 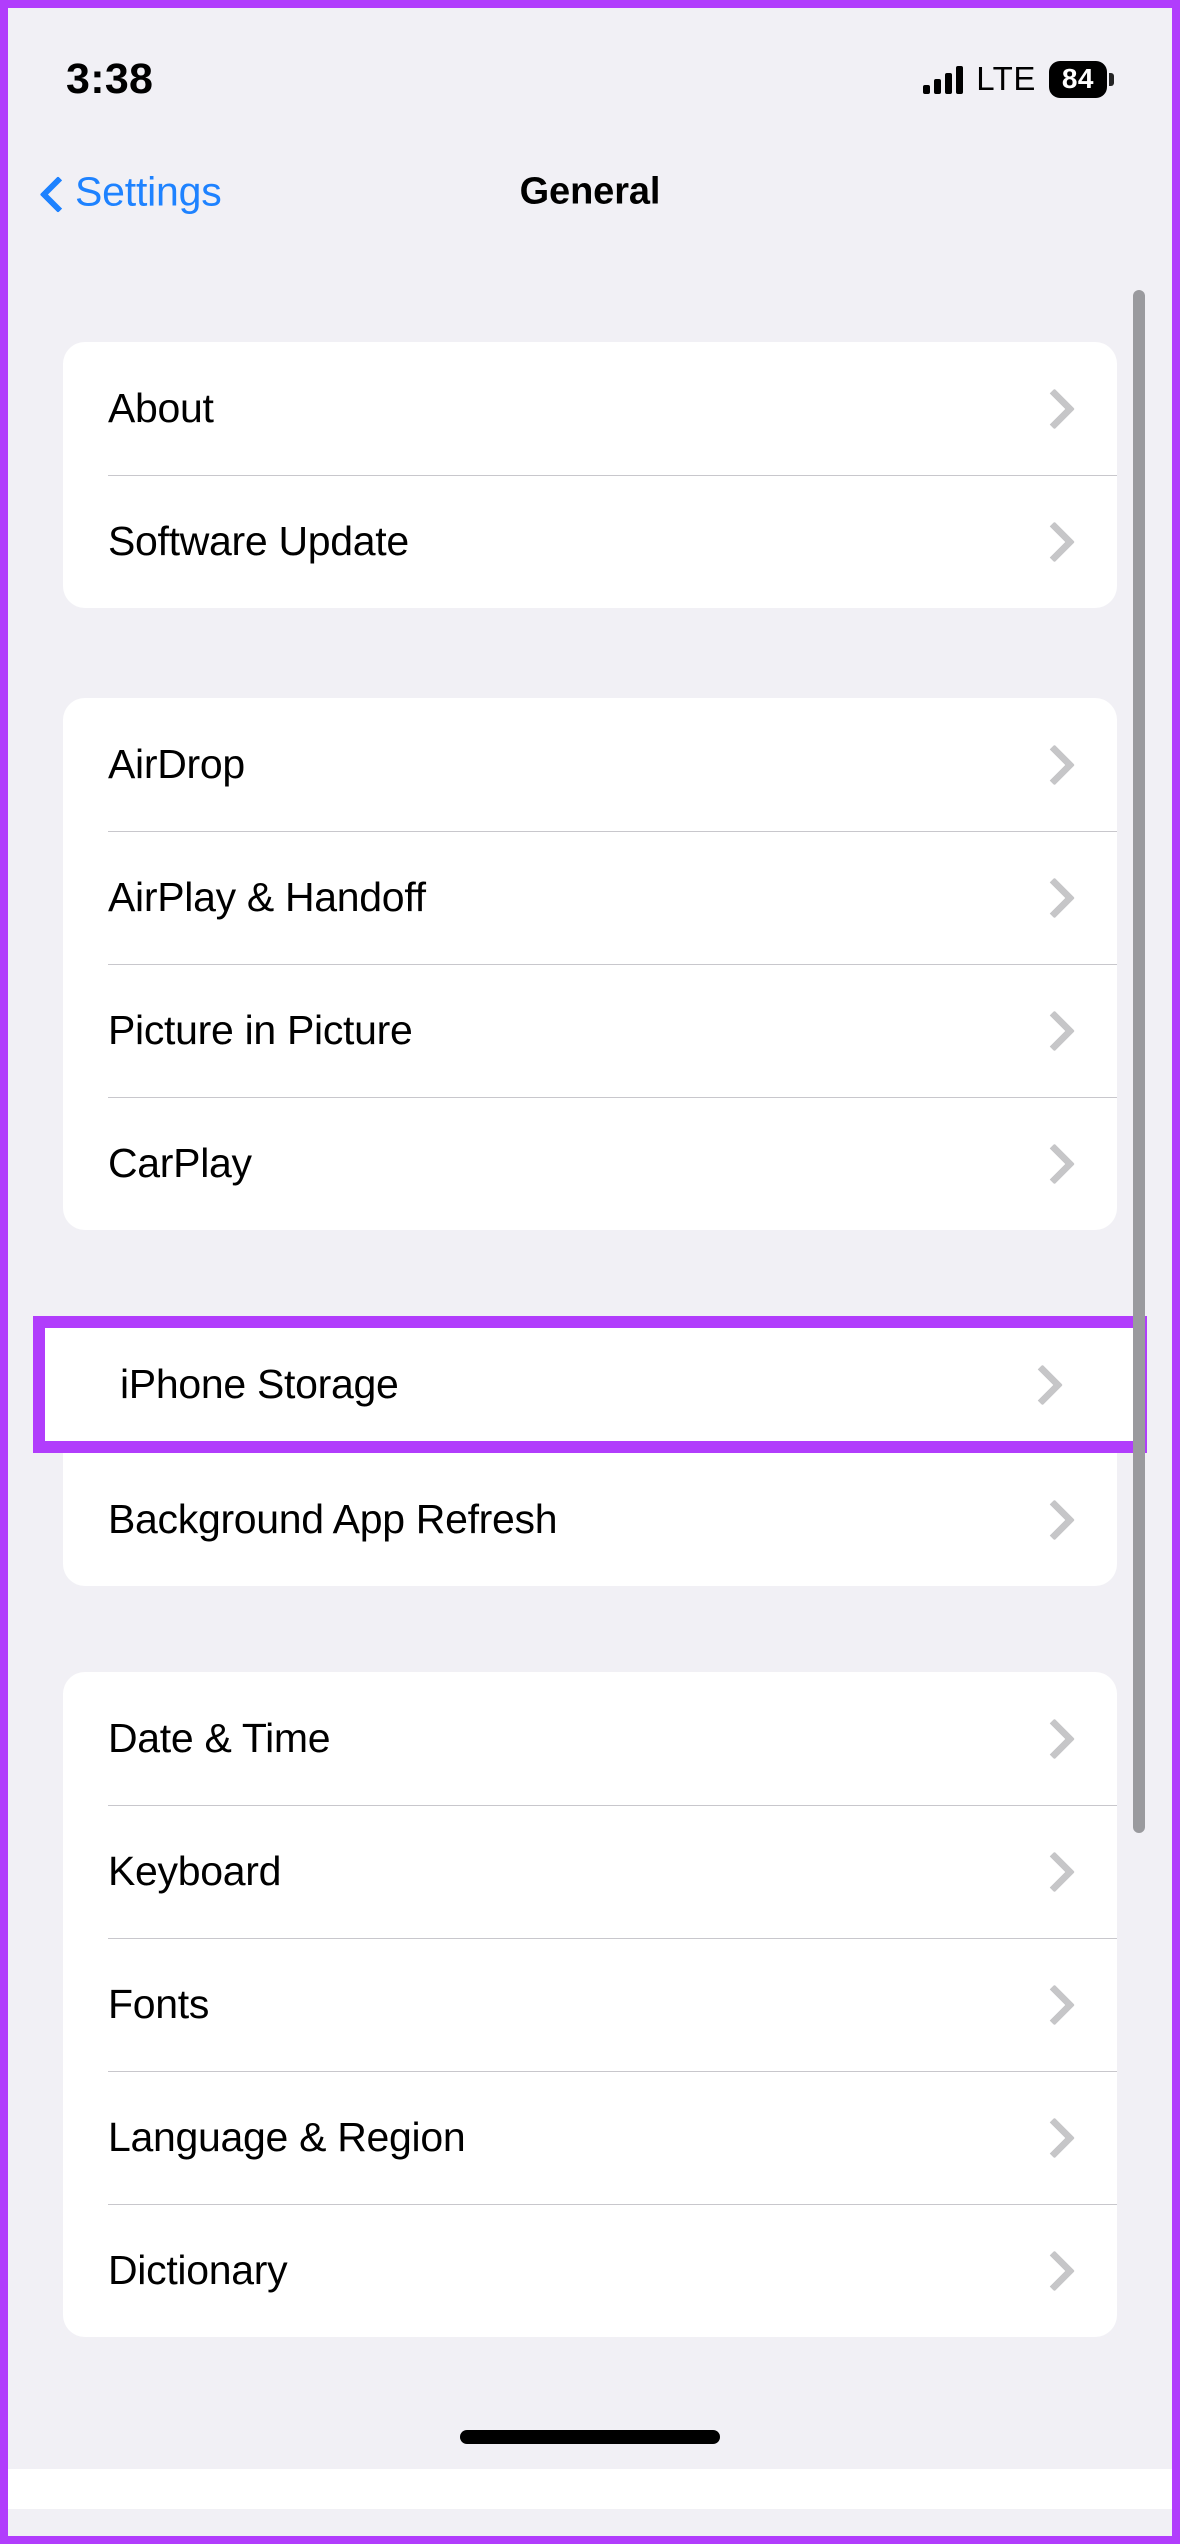 What do you see at coordinates (590, 764) in the screenshot?
I see `settings-row-airdrop: AirDrop` at bounding box center [590, 764].